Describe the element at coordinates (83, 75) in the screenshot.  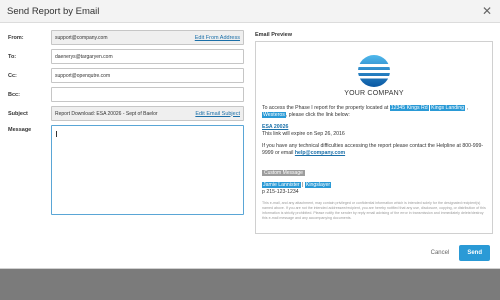
I see `cc-value: support@openqutre.com` at that location.